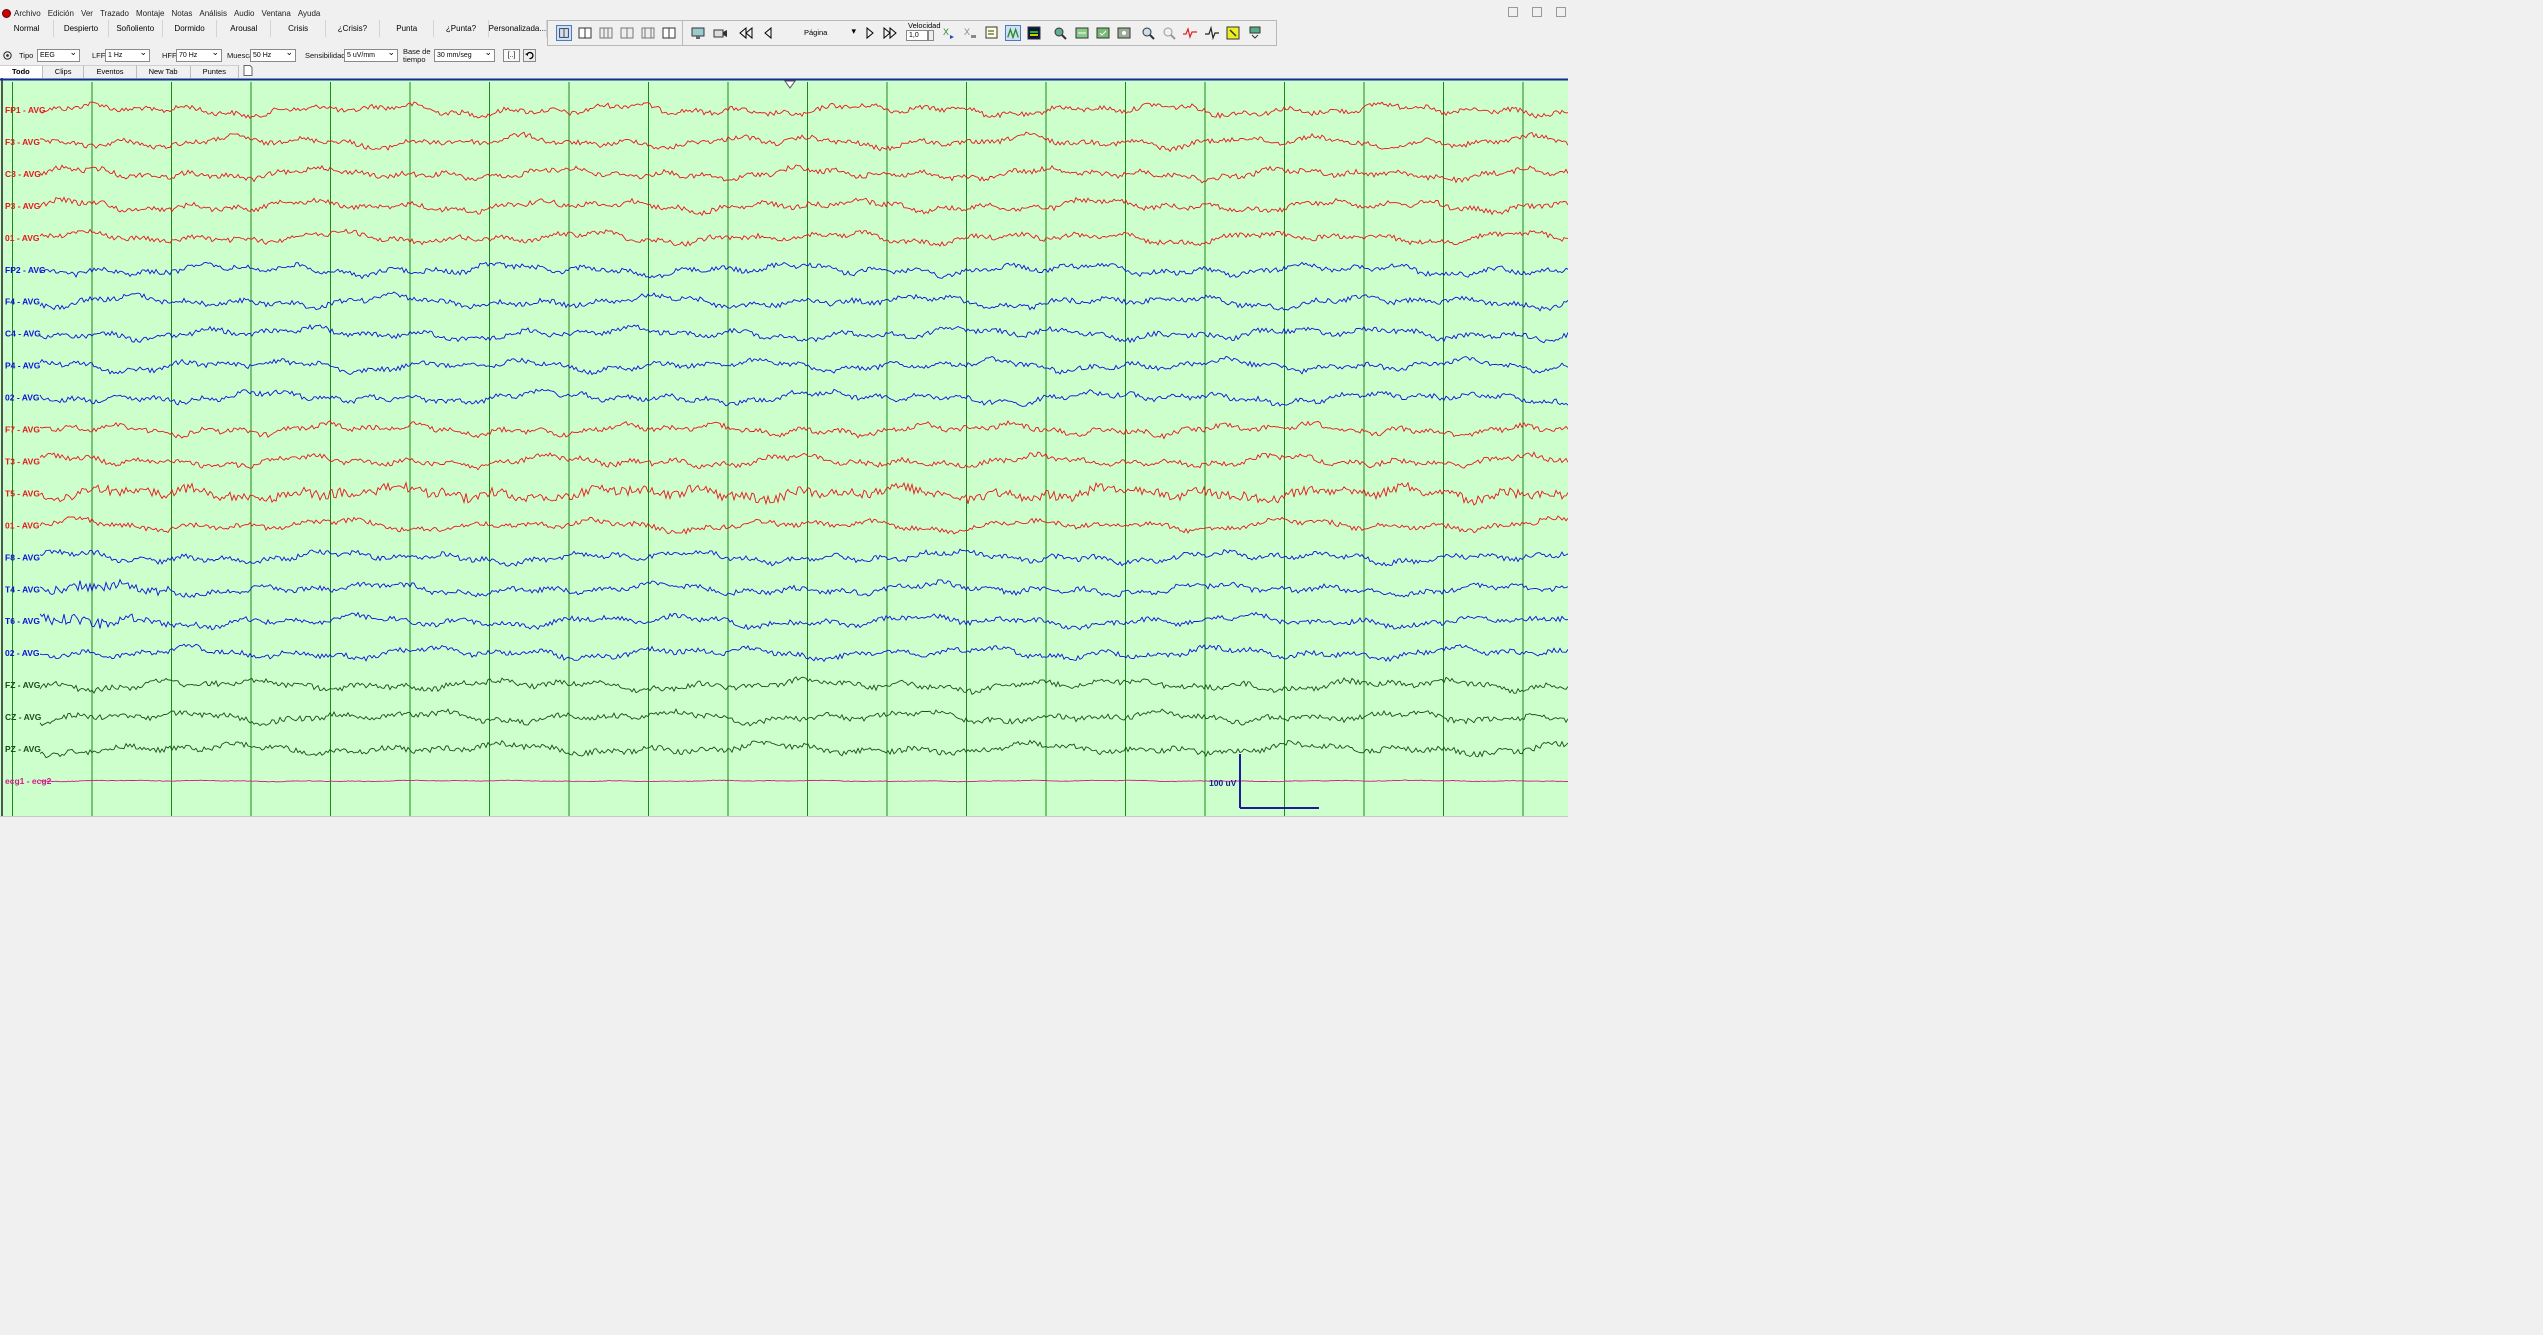  Describe the element at coordinates (1103, 33) in the screenshot. I see `report-check-icon` at that location.